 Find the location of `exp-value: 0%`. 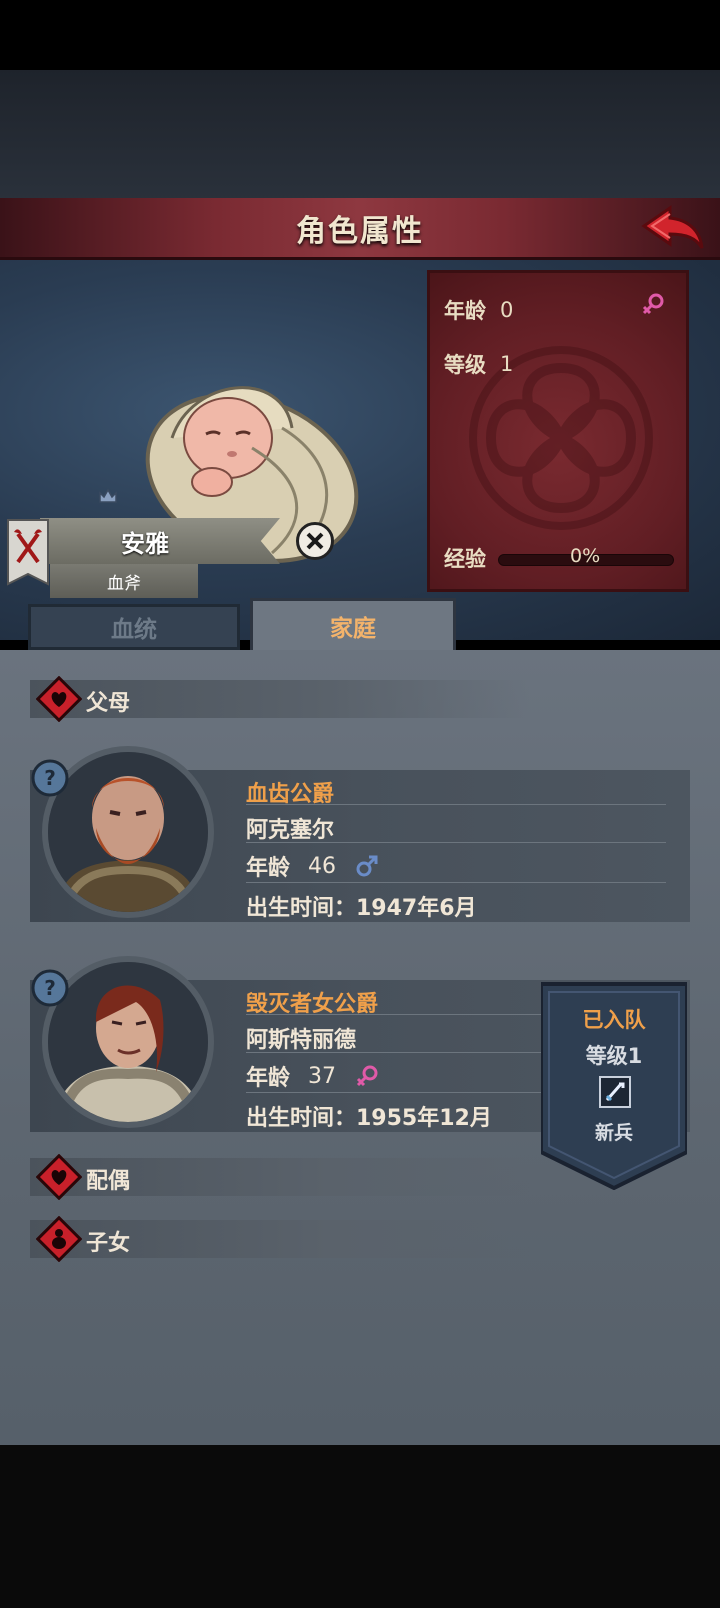

exp-value: 0% is located at coordinates (585, 556).